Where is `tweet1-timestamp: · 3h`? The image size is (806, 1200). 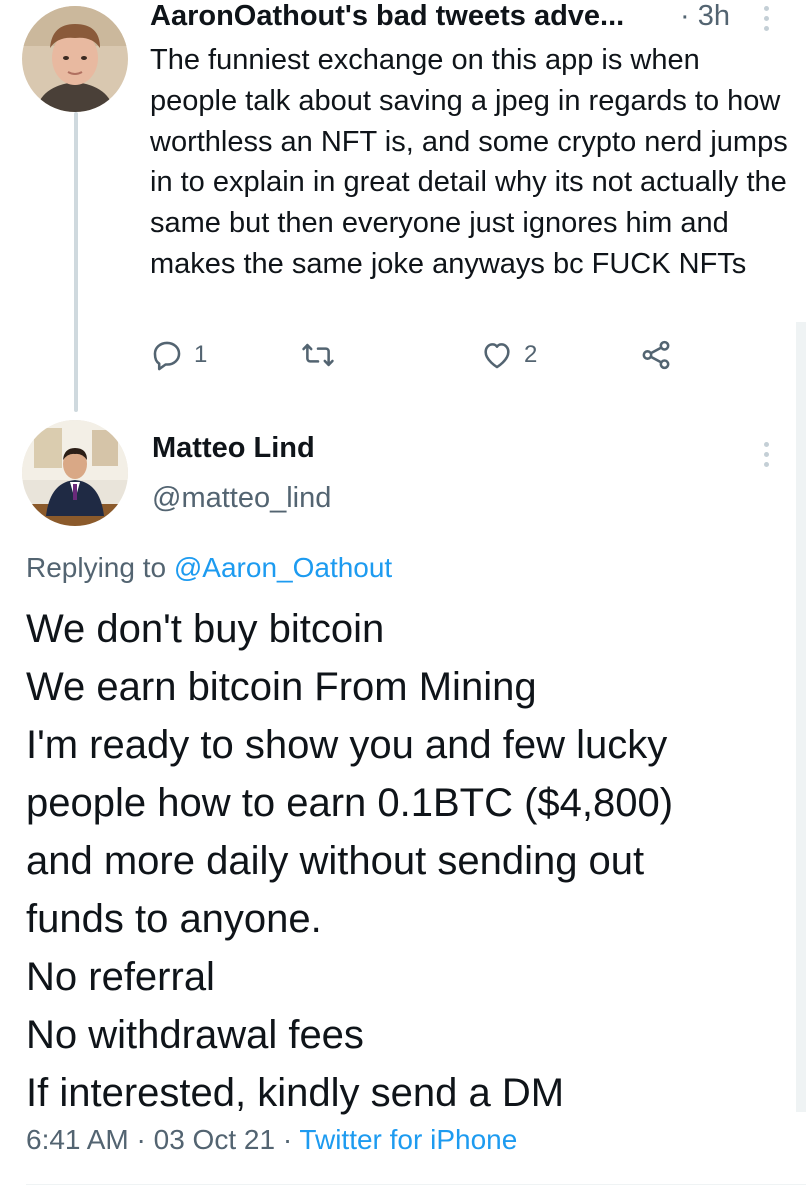 tweet1-timestamp: · 3h is located at coordinates (705, 16).